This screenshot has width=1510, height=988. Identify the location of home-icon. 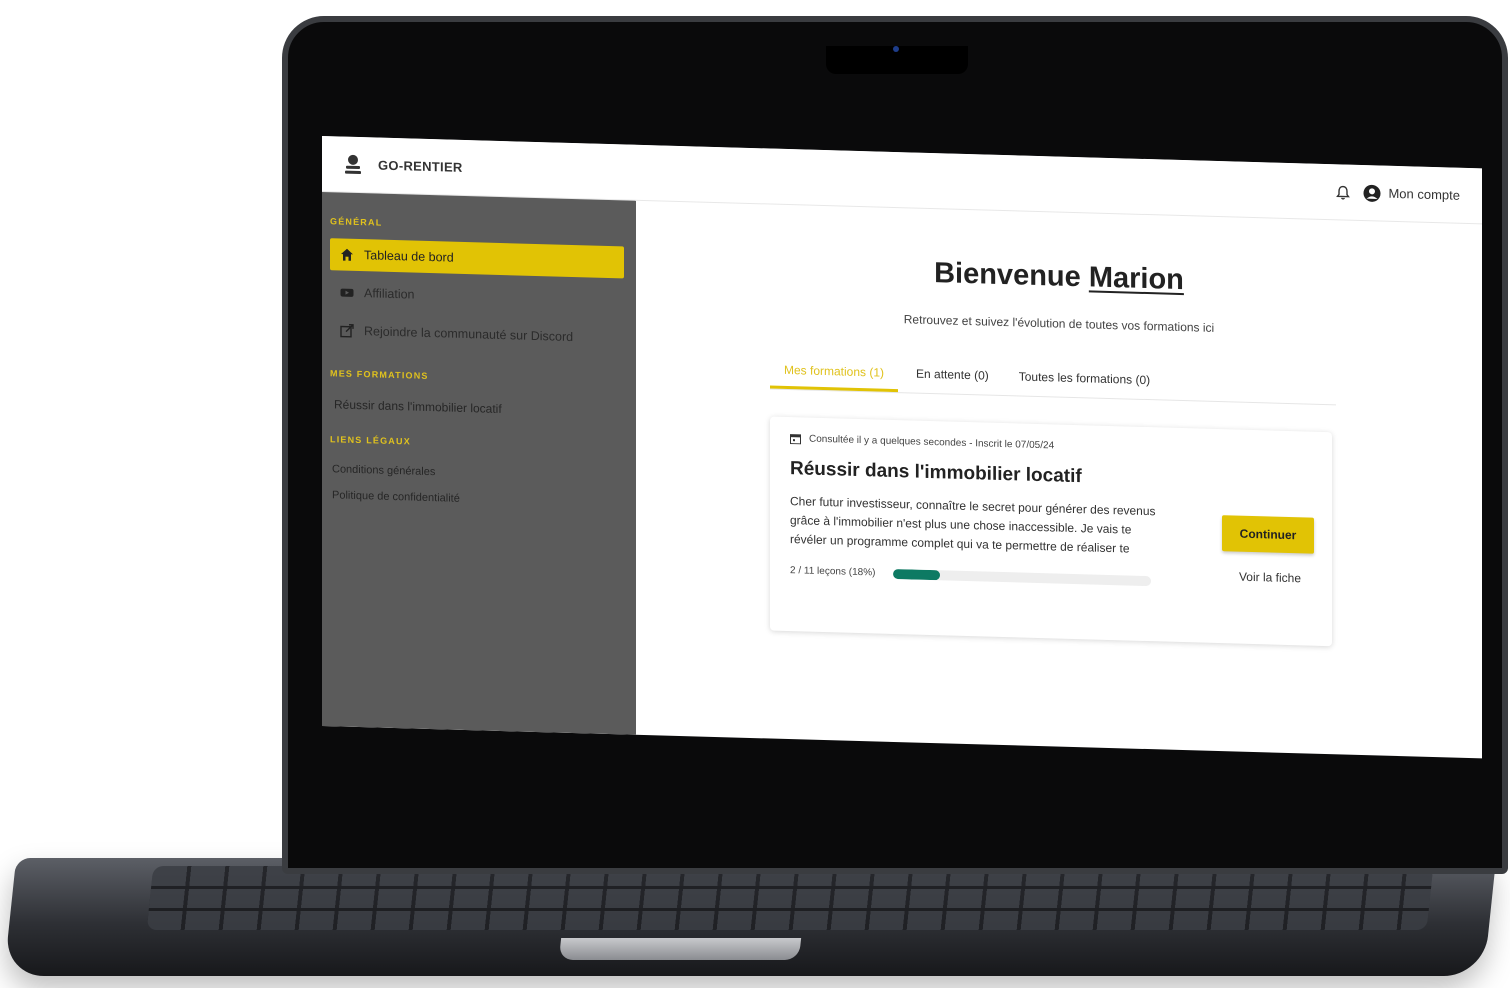
(347, 254).